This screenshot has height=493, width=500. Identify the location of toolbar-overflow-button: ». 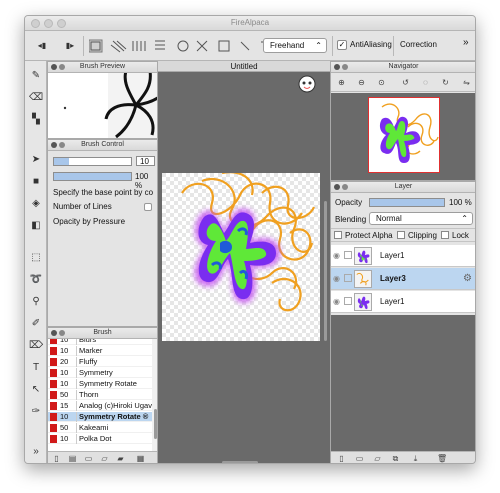
(466, 42).